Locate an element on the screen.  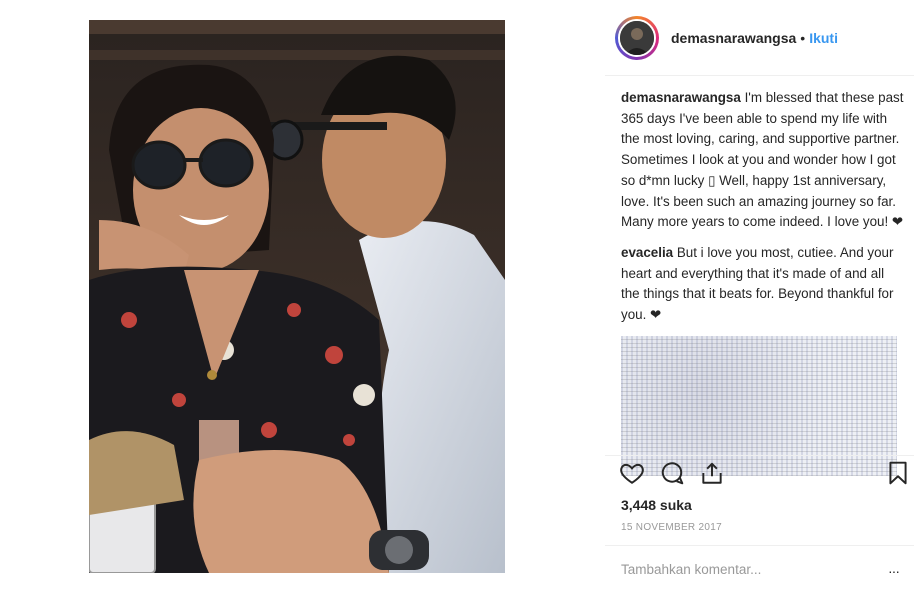
comment-input-divider is located at coordinates (759, 545).